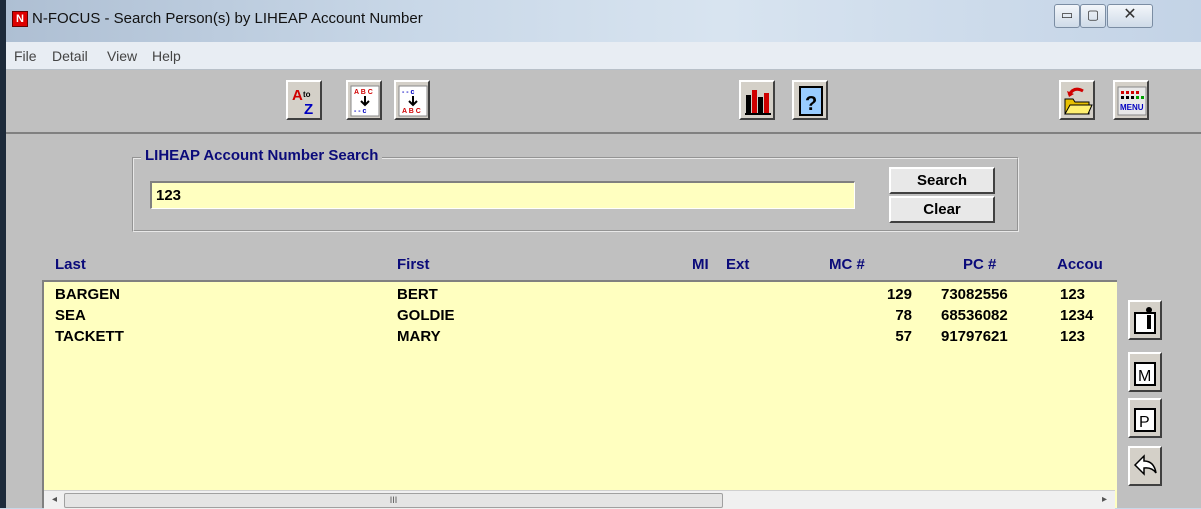  What do you see at coordinates (262, 155) in the screenshot?
I see `search-group-label: LIHEAP Account Number Search` at bounding box center [262, 155].